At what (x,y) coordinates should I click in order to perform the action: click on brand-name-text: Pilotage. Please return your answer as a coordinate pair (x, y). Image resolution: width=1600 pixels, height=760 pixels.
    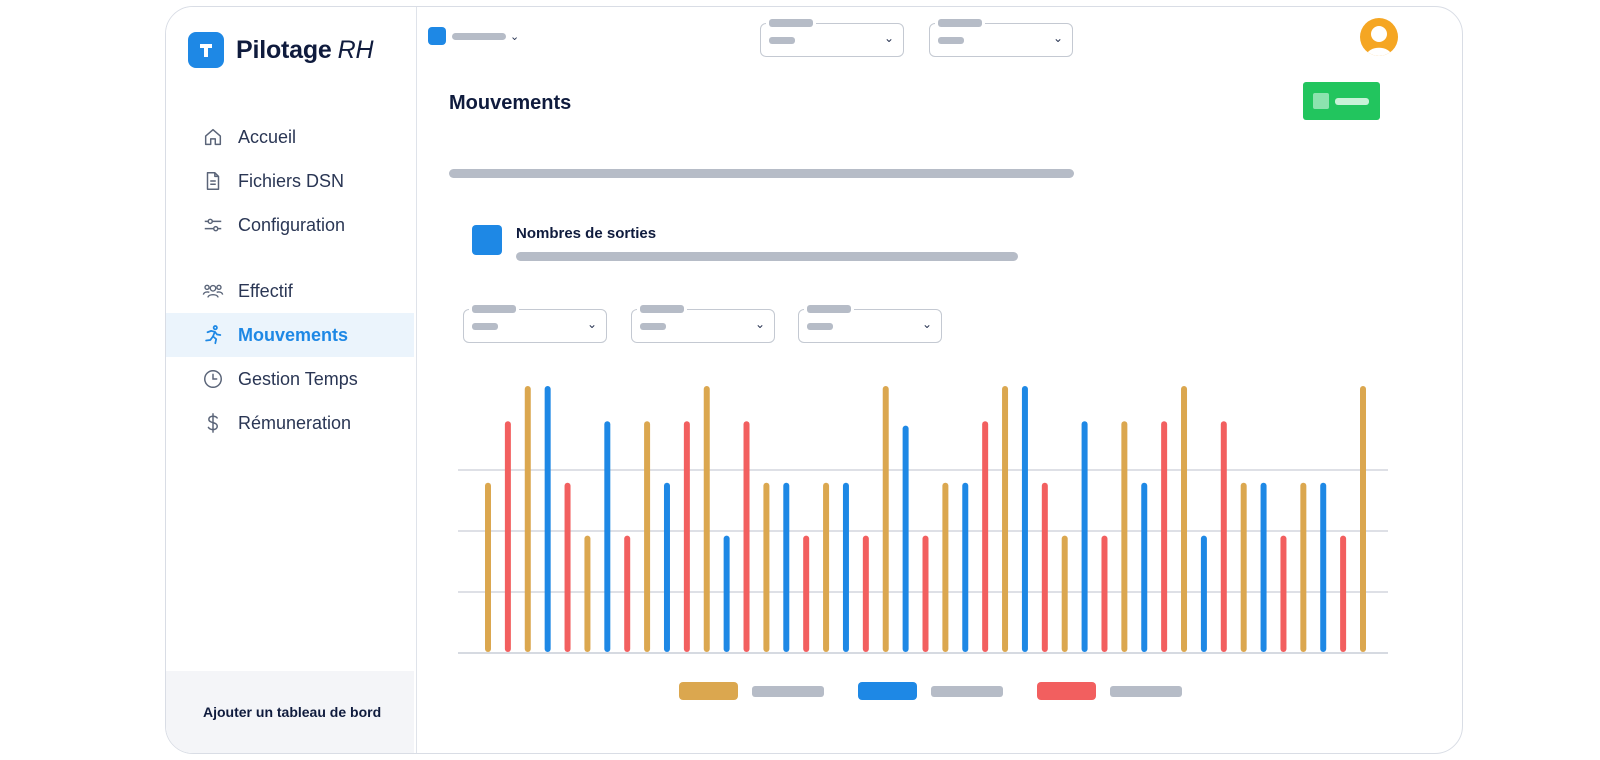
    Looking at the image, I should click on (284, 49).